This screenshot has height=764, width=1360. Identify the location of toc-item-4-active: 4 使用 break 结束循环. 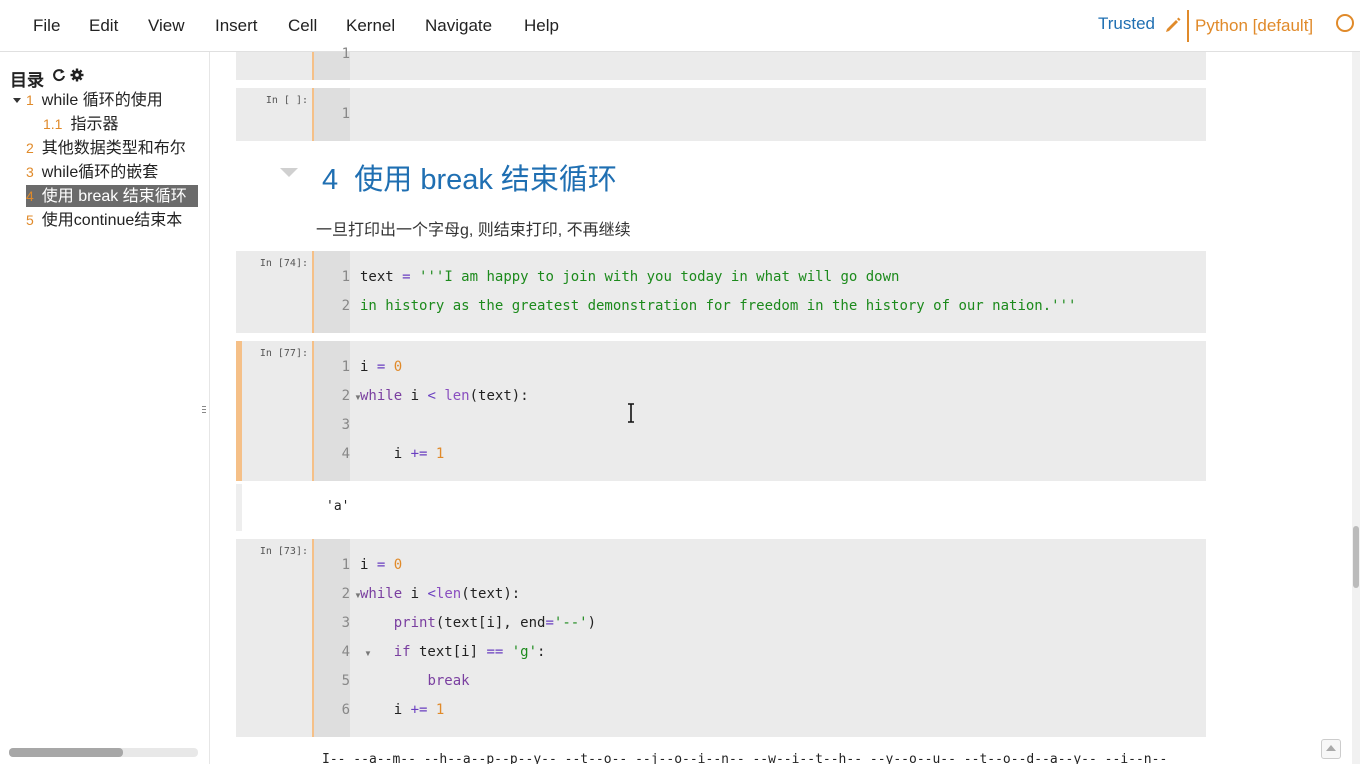
(112, 196).